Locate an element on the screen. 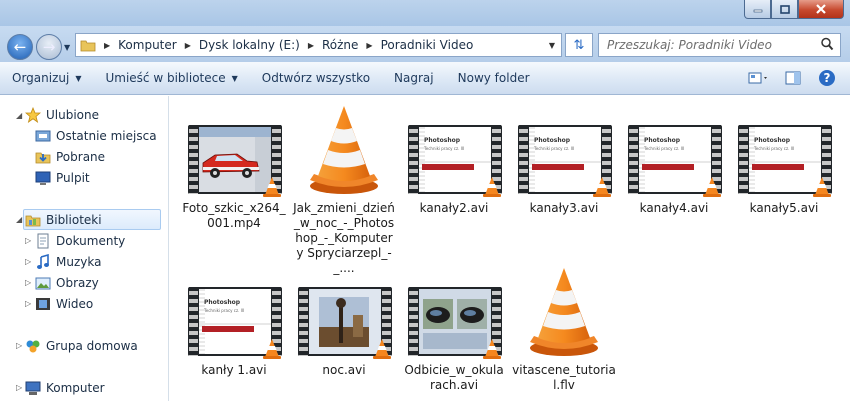  view-controls: ? is located at coordinates (793, 78).